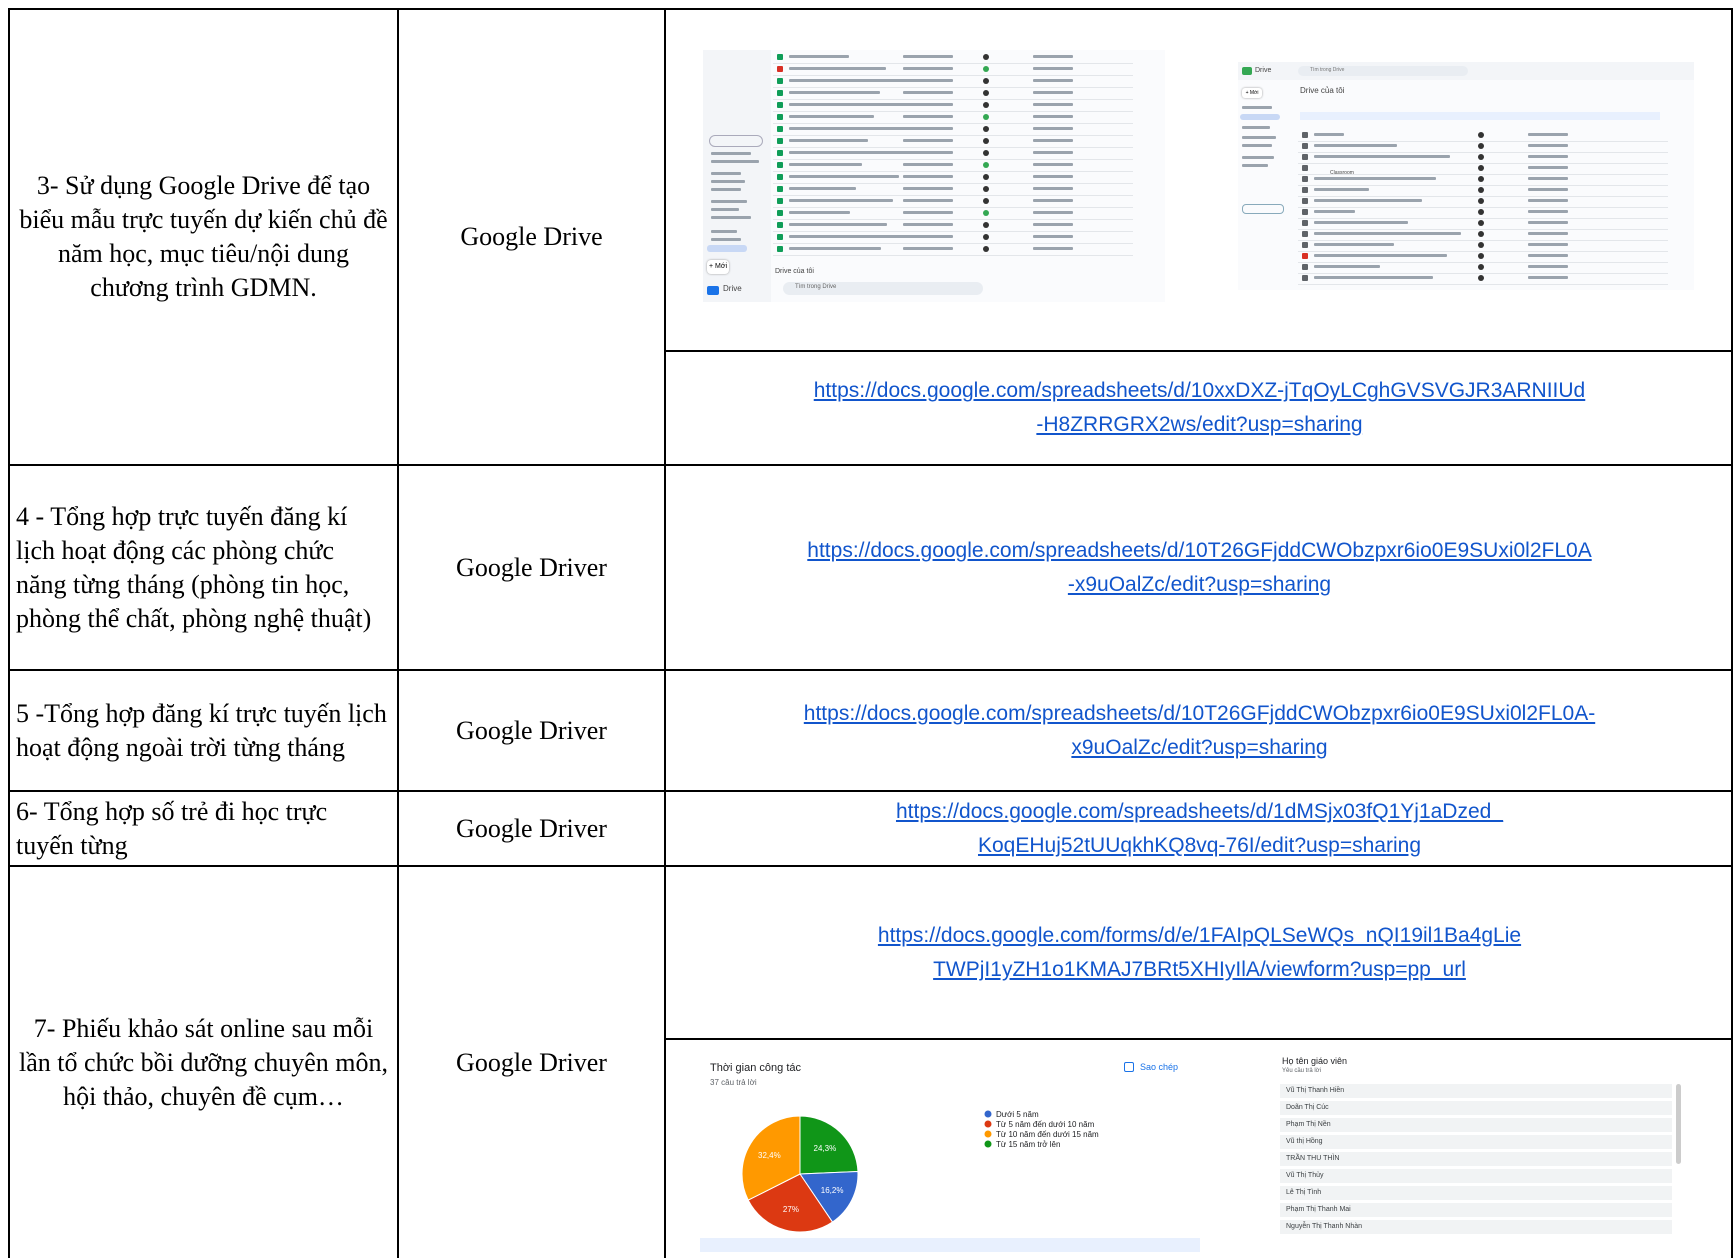 This screenshot has height=1258, width=1733. Describe the element at coordinates (531, 237) in the screenshot. I see `table-row-3-tool: Google Drive` at that location.